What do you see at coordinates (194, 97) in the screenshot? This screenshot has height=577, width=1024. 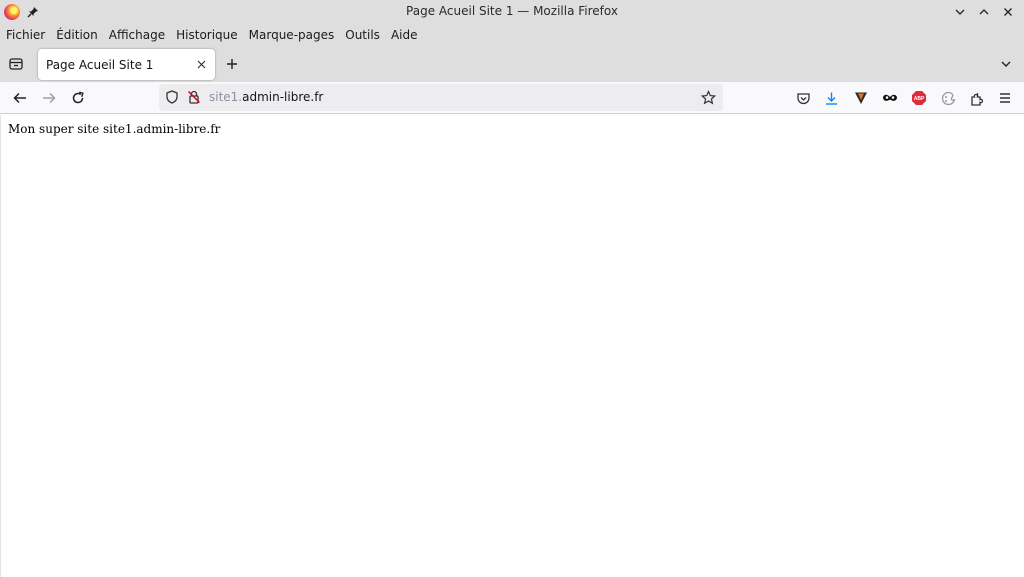 I see `insecure-lock-icon` at bounding box center [194, 97].